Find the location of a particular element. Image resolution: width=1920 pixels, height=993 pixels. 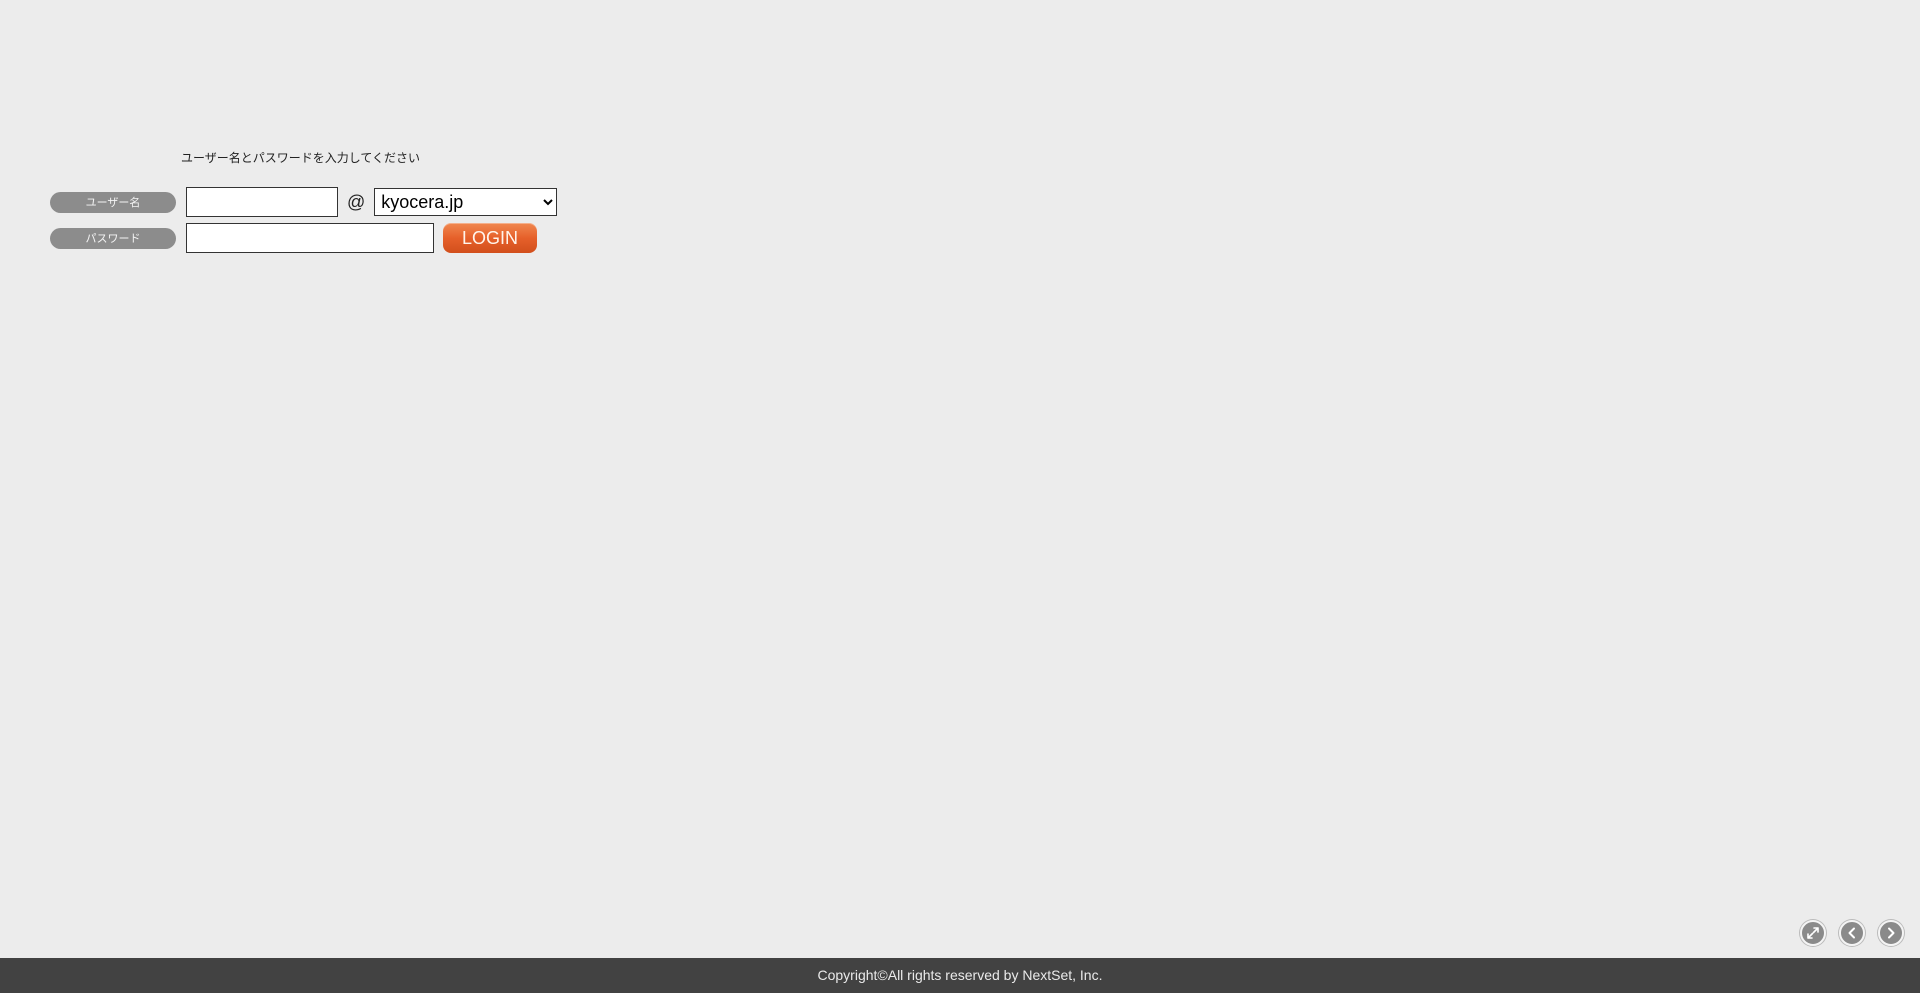

chevron-left-icon is located at coordinates (1851, 933).